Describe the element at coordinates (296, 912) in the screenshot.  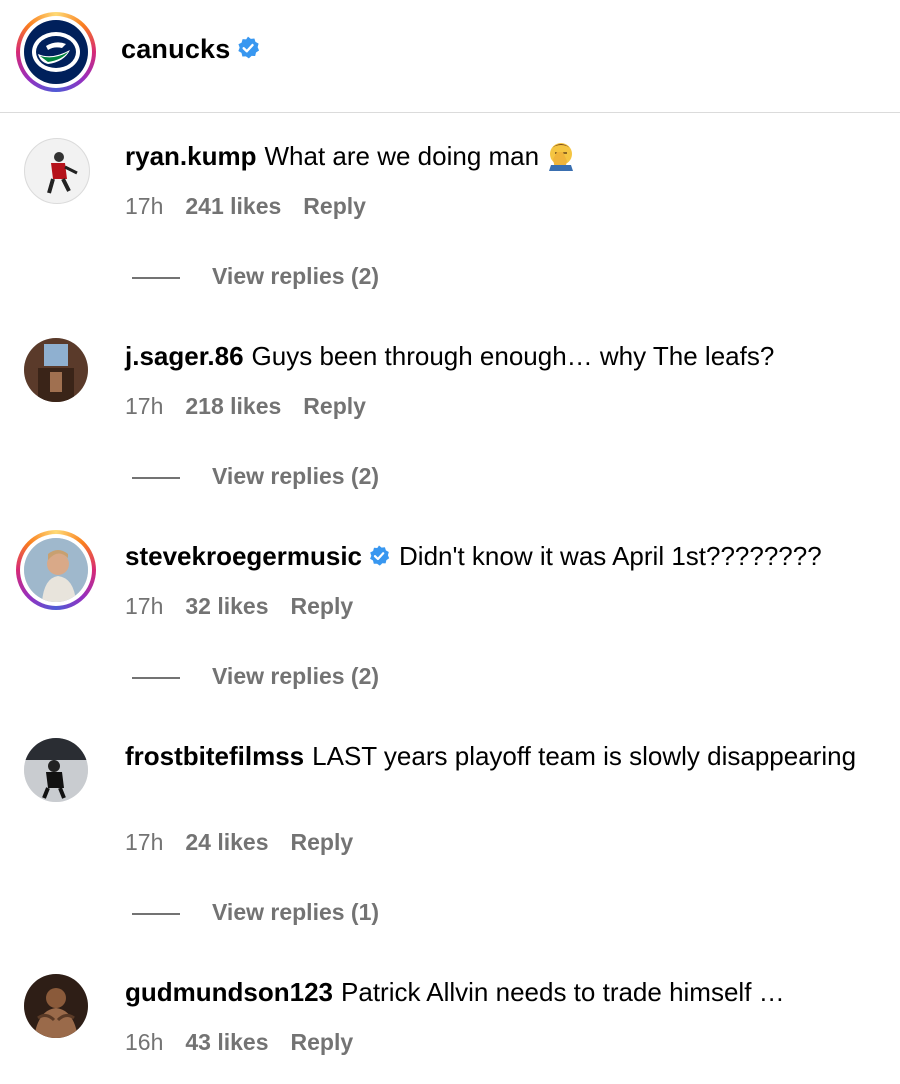
I see `view-replies-label: View replies (1)` at that location.